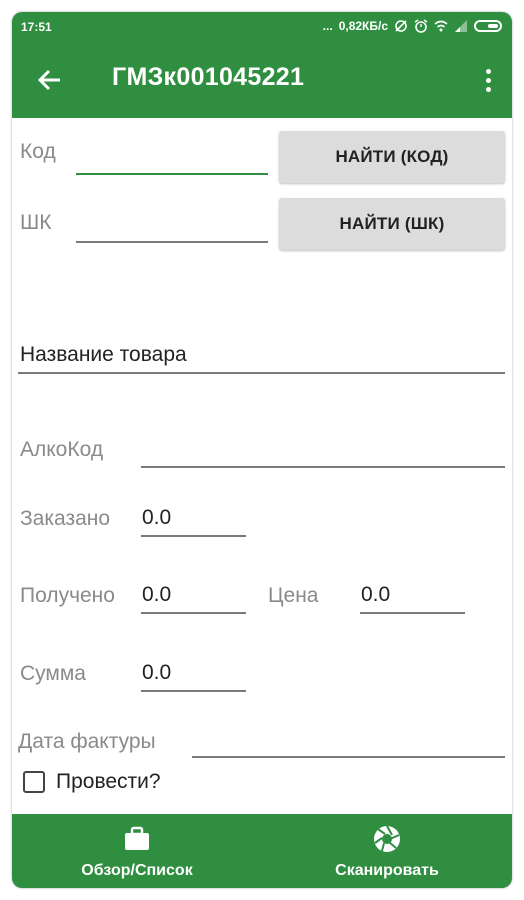  I want to click on price-label: Цена, so click(293, 595).